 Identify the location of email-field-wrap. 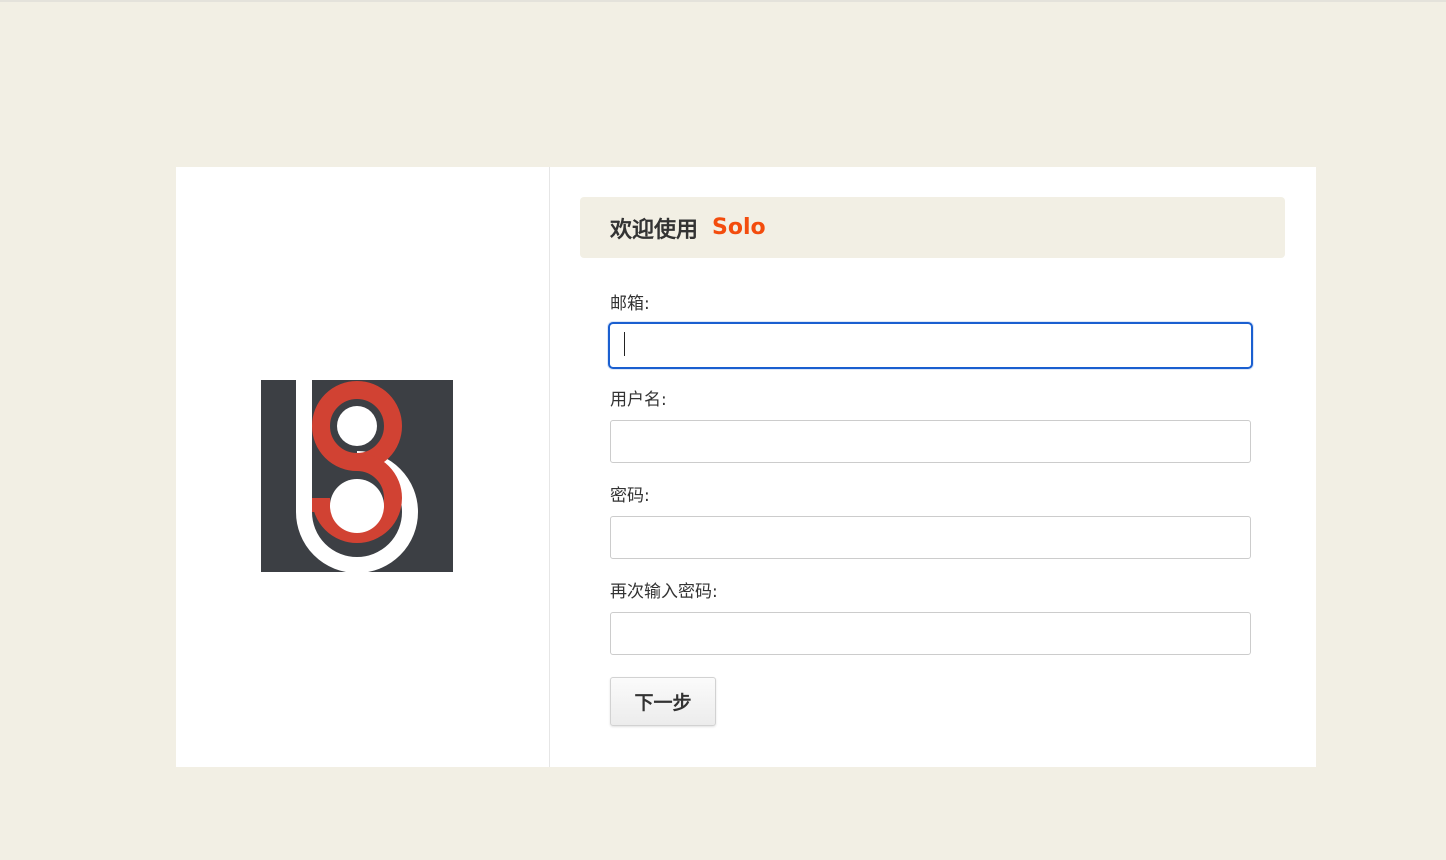
(931, 345).